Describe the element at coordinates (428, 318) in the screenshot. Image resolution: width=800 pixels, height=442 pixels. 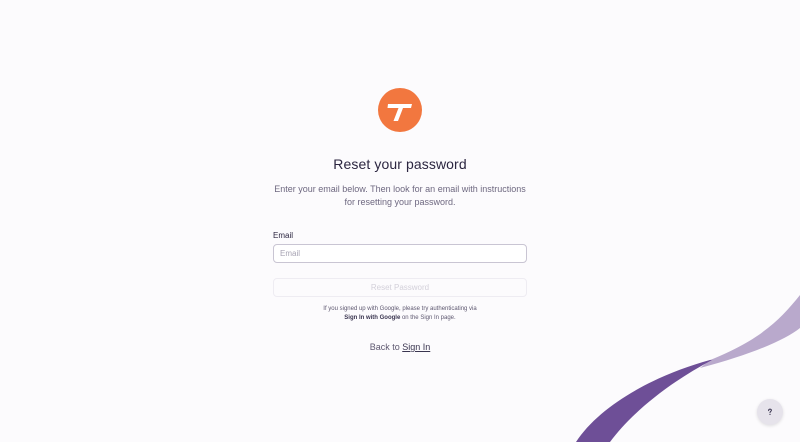
I see `google-note-suffix: on the Sign In page.` at that location.